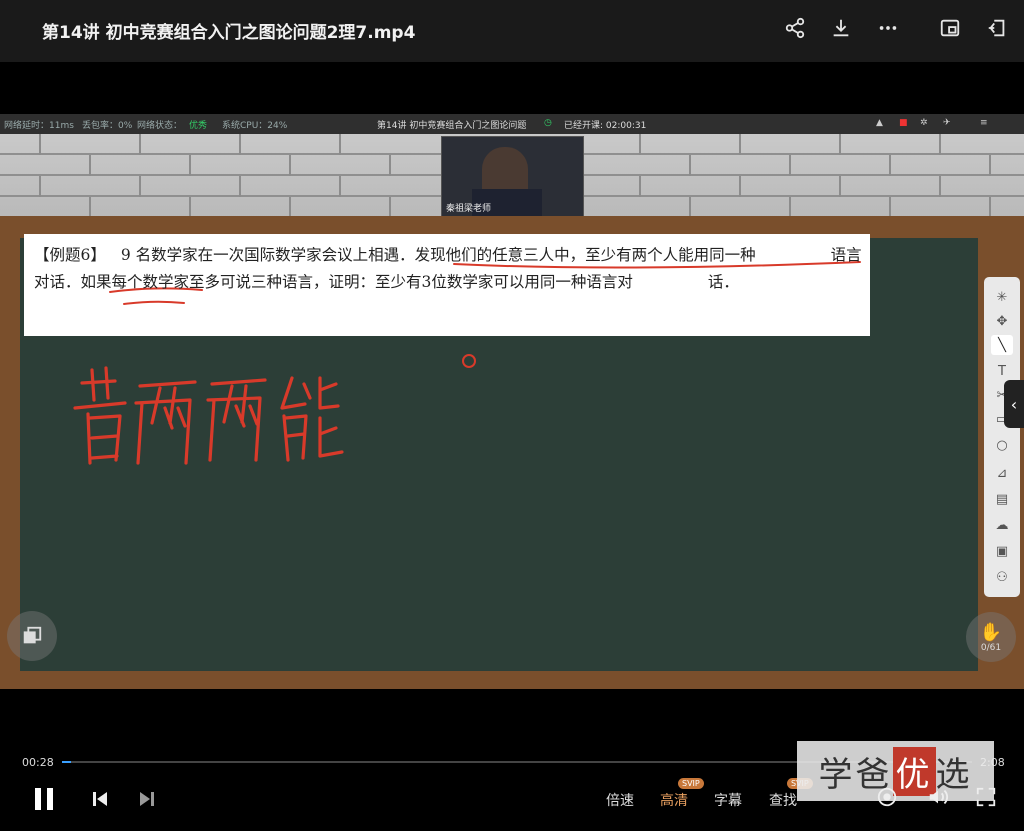 Image resolution: width=1024 pixels, height=831 pixels. I want to click on progress-fill, so click(66, 762).